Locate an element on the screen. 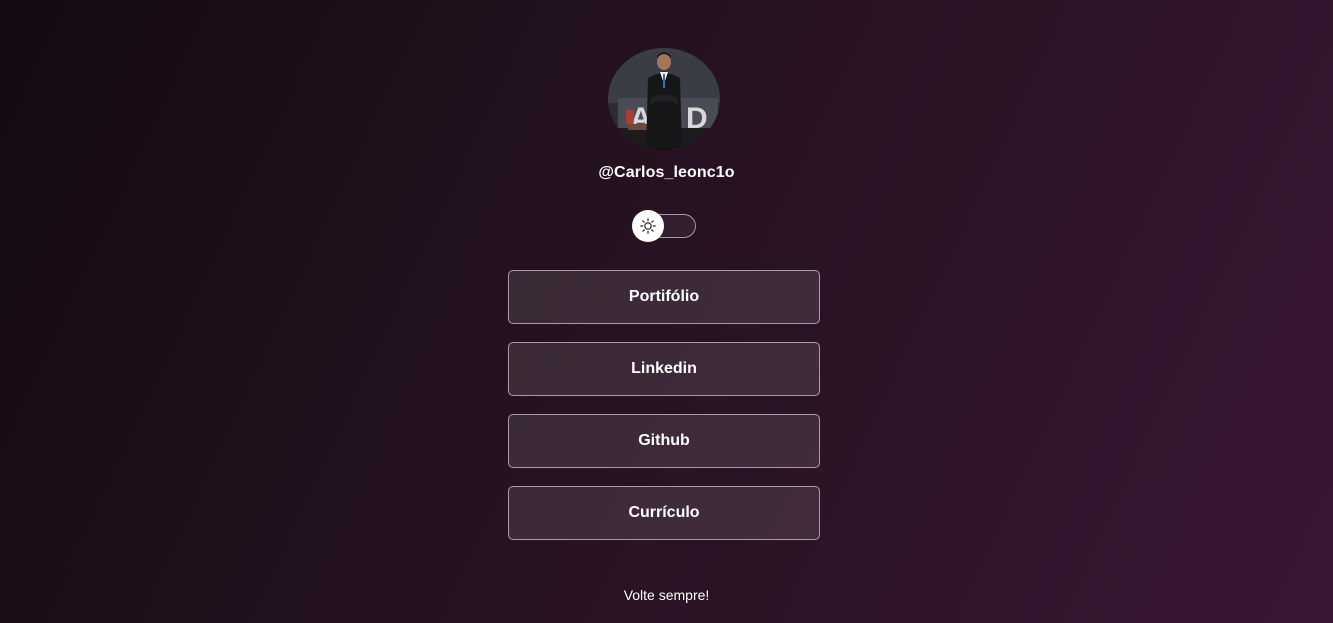 This screenshot has width=1333, height=623. avatar: A D is located at coordinates (664, 99).